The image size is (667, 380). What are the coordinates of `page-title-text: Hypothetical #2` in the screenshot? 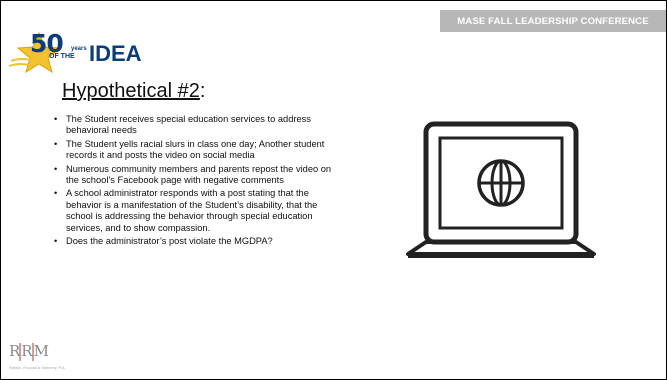 It's located at (131, 91).